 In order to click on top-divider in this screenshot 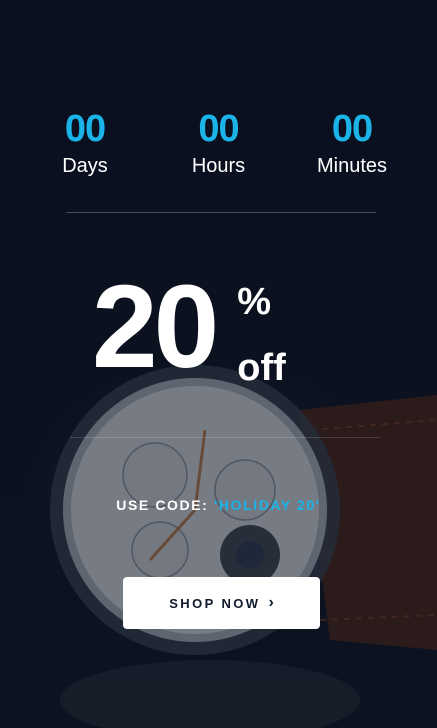, I will do `click(221, 212)`.